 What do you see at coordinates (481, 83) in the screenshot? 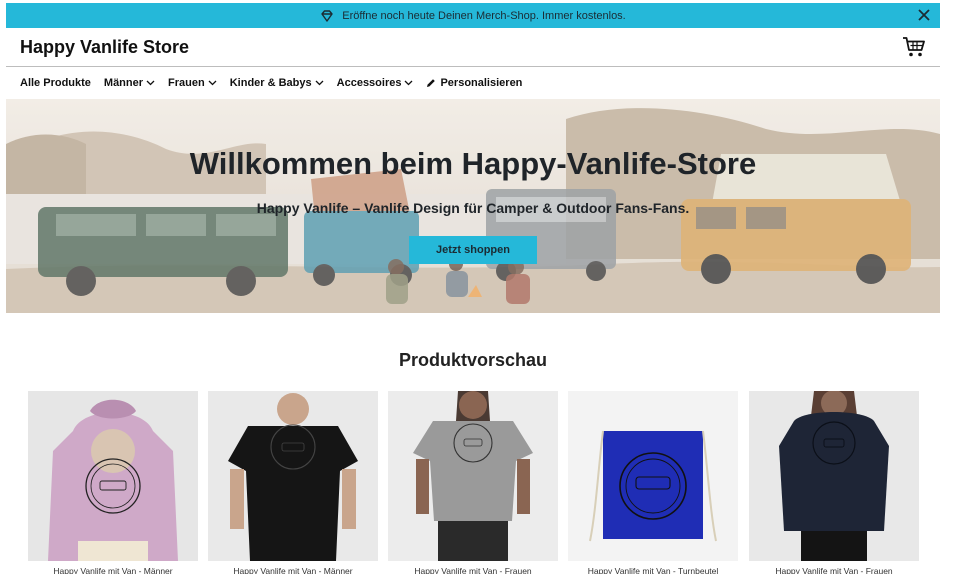
I see `nav-item-label: Personalisieren` at bounding box center [481, 83].